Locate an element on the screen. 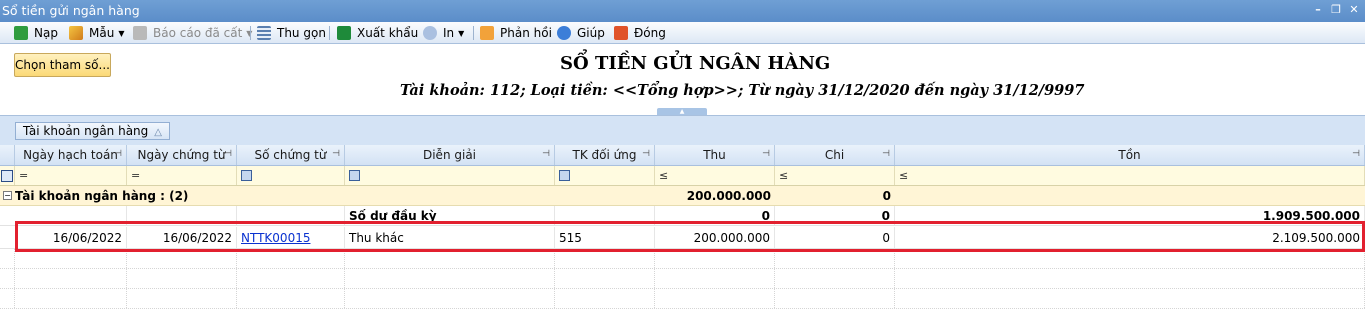 This screenshot has width=1365, height=313. group-receipt-total: 200.000.000 is located at coordinates (728, 195).